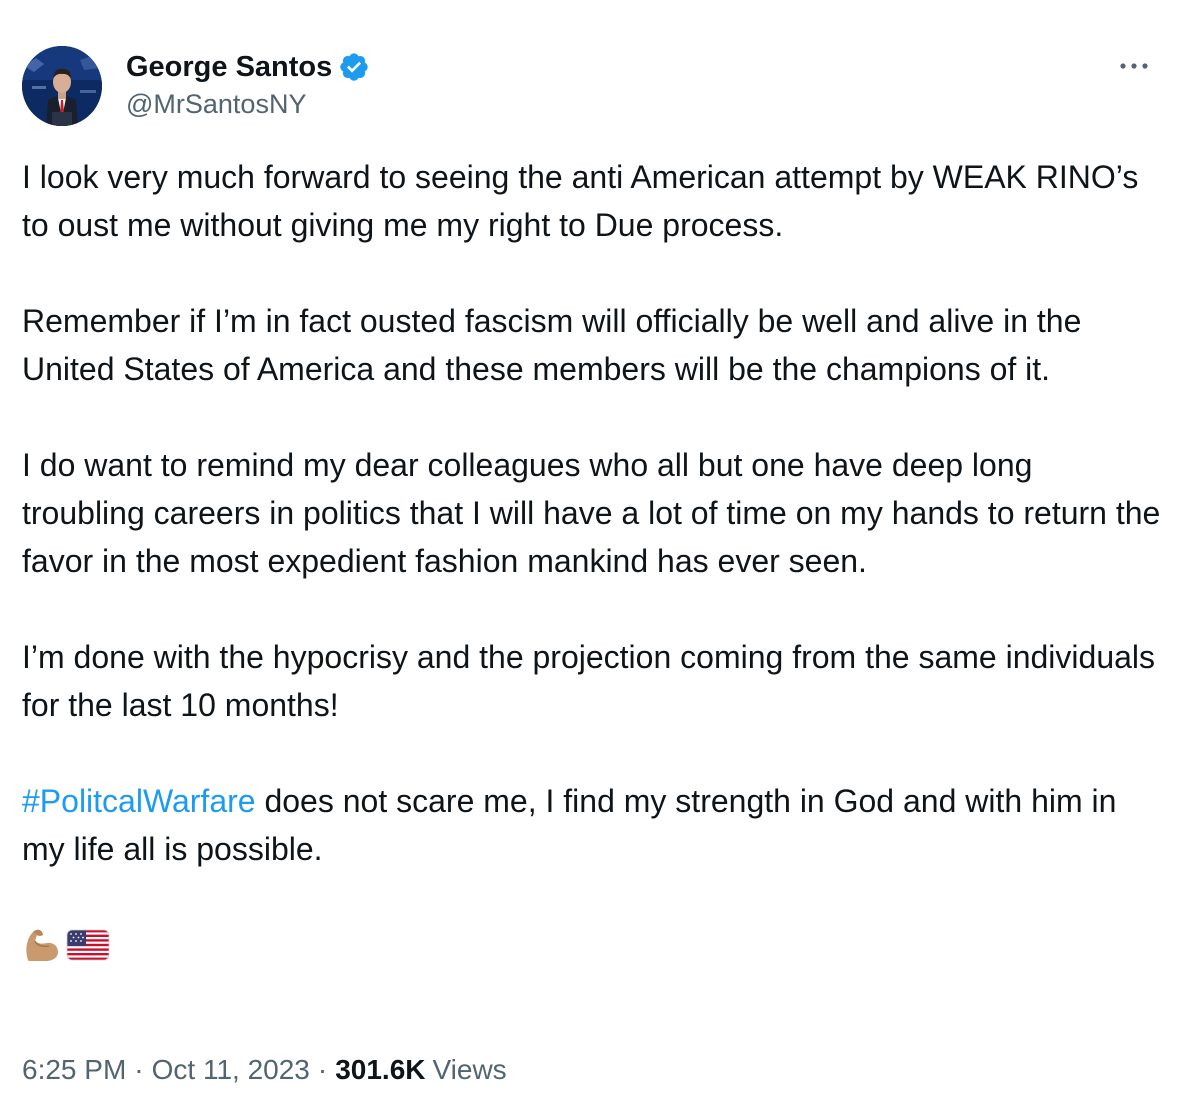 Image resolution: width=1180 pixels, height=1116 pixels. I want to click on author-handle: @MrSantosNY, so click(216, 104).